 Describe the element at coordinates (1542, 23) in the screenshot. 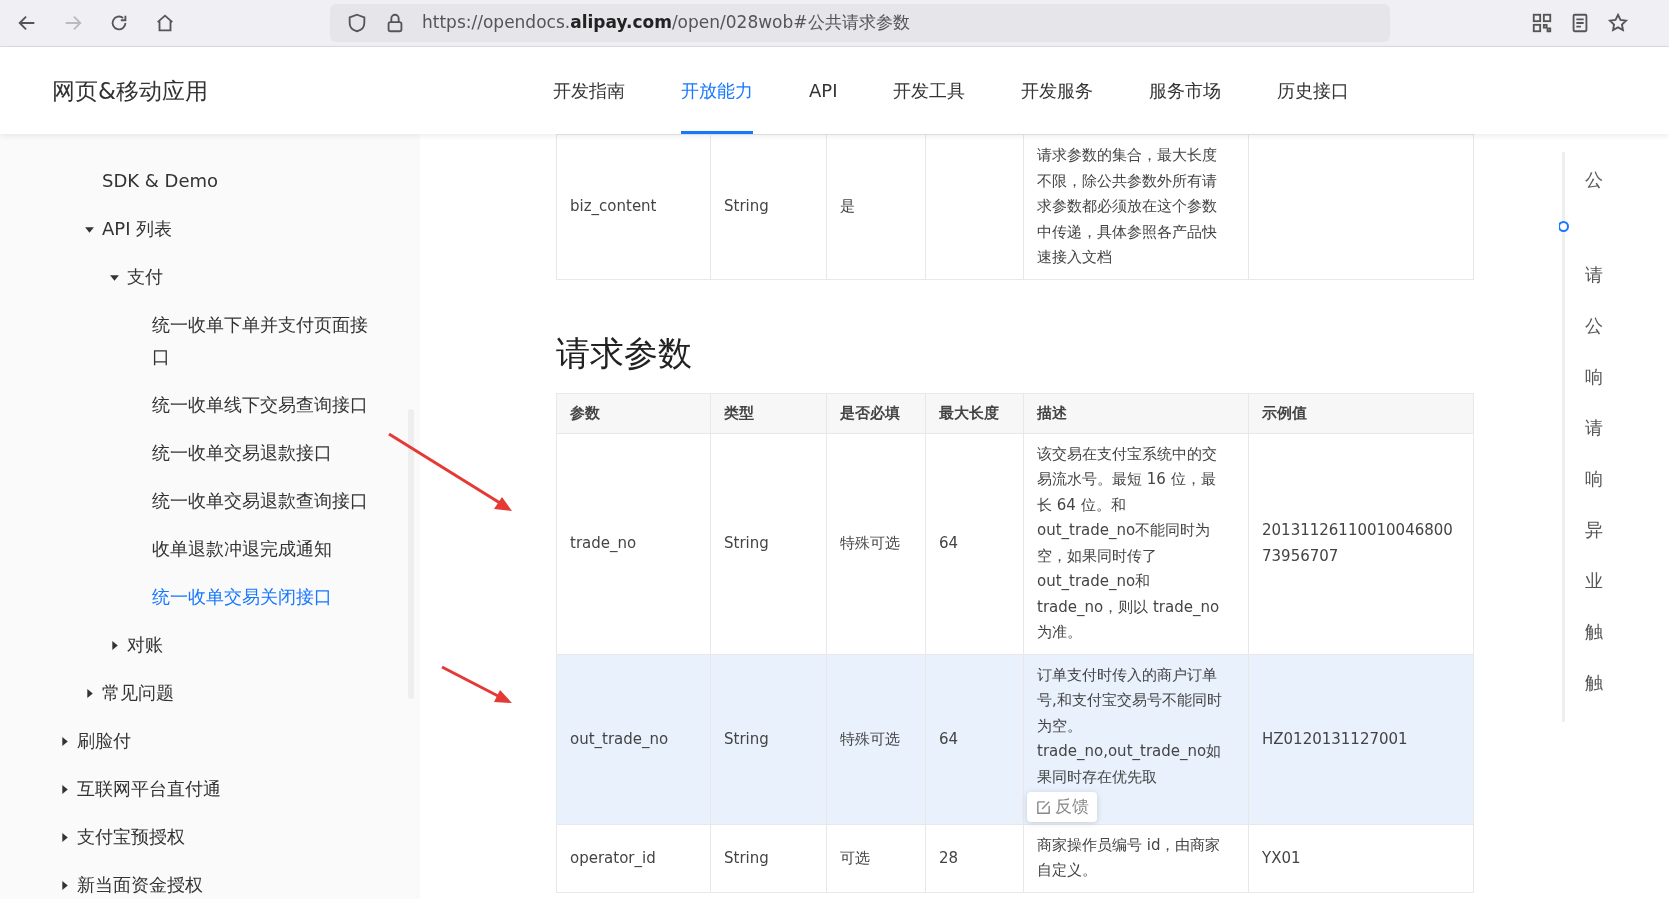

I see `qr-code-icon` at that location.